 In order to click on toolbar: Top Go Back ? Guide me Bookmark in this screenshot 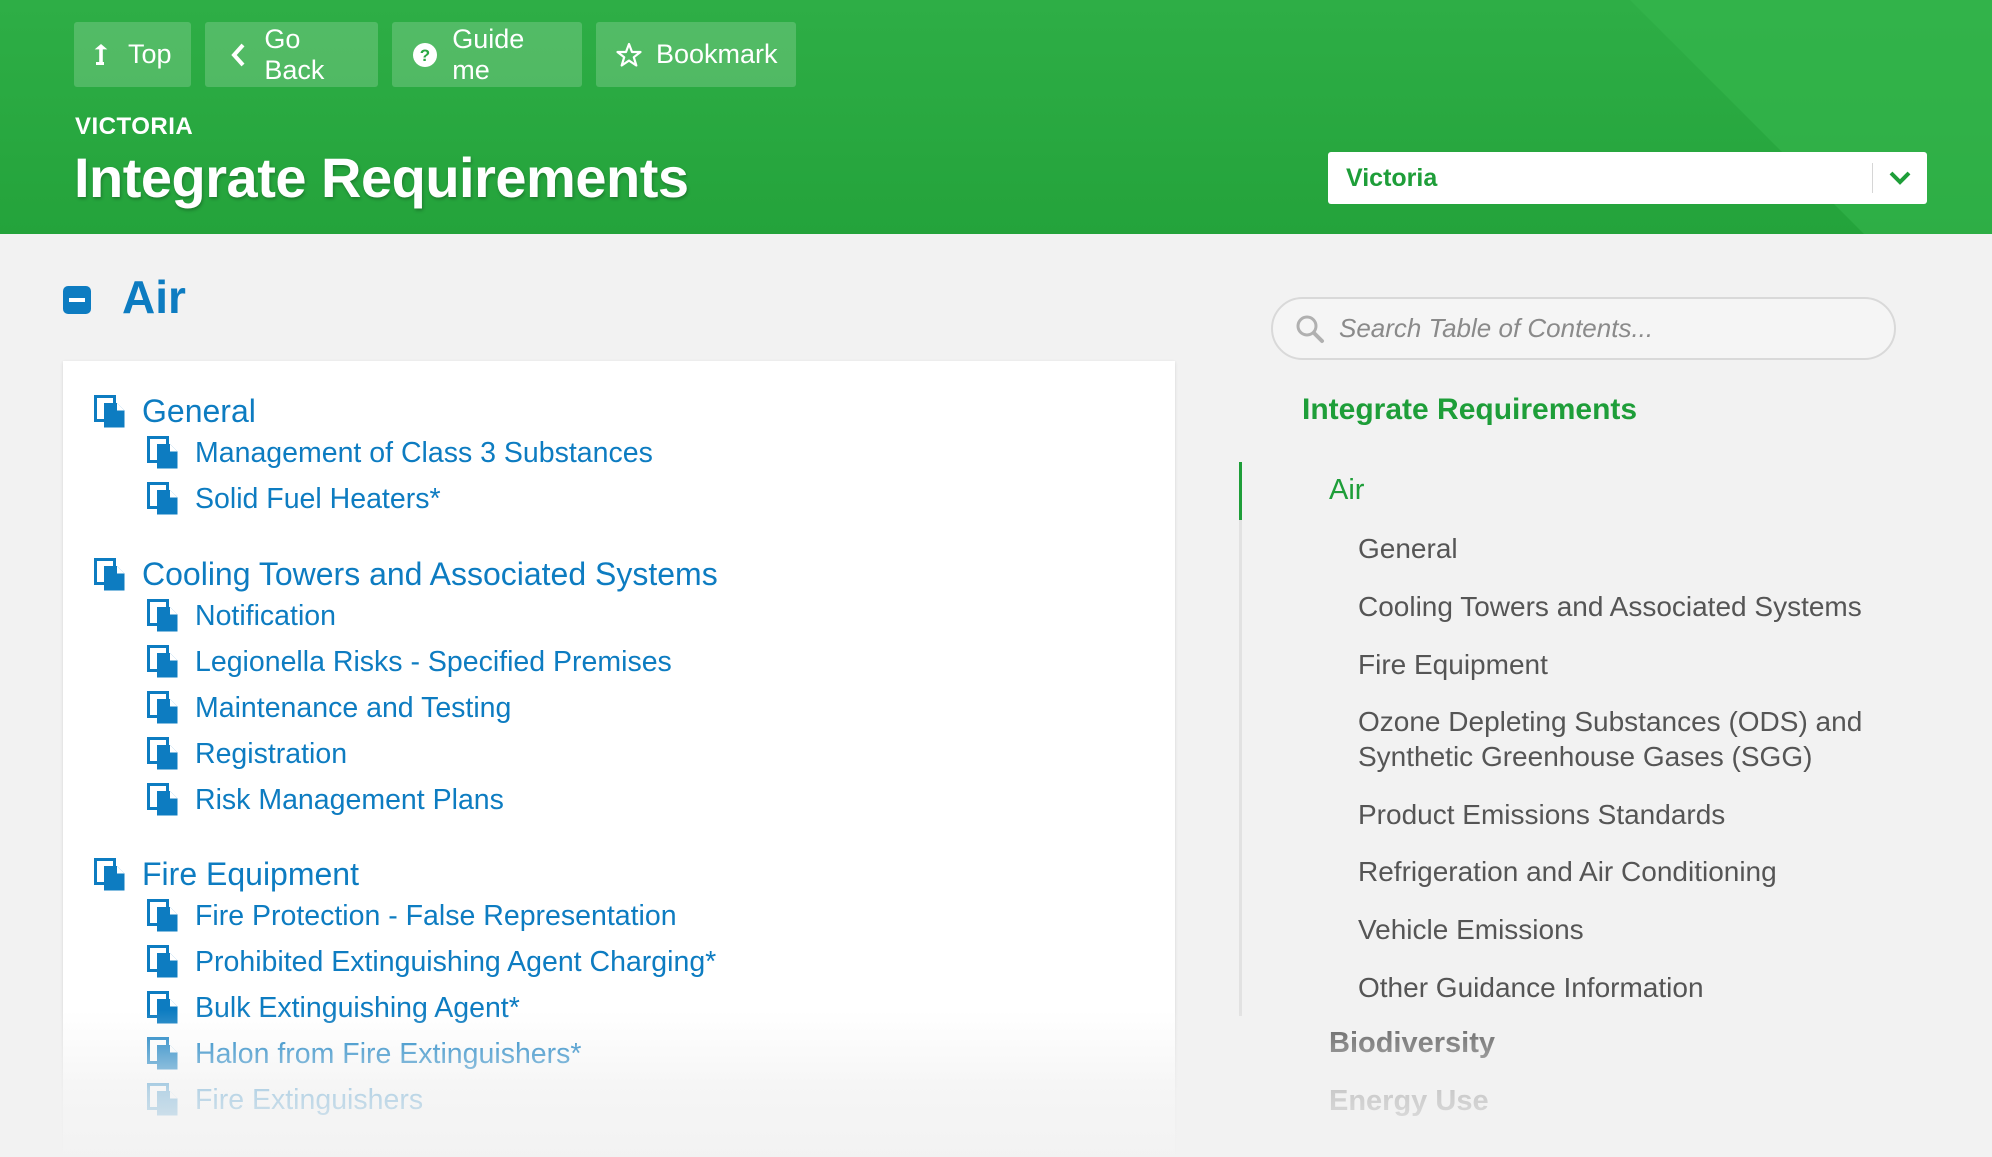, I will do `click(435, 54)`.